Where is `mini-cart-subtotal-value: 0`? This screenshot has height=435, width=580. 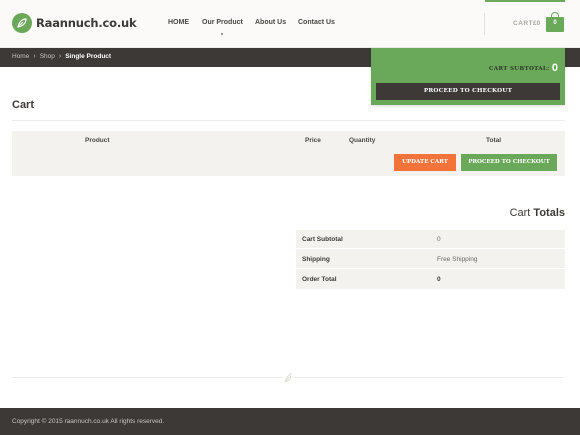 mini-cart-subtotal-value: 0 is located at coordinates (554, 68).